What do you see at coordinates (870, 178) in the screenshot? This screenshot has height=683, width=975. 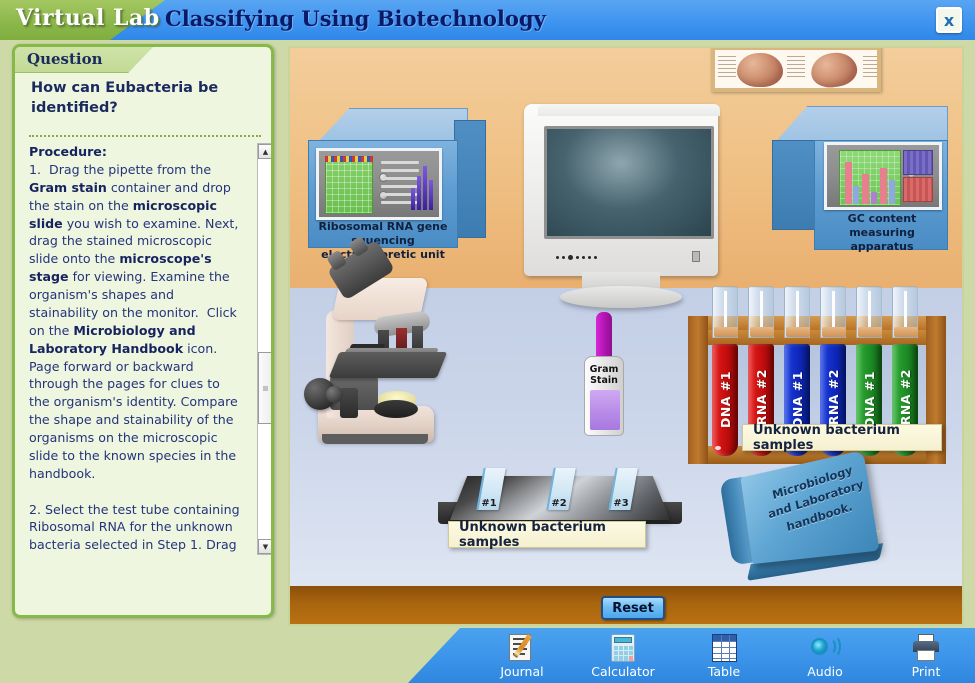 I see `gc-chart` at bounding box center [870, 178].